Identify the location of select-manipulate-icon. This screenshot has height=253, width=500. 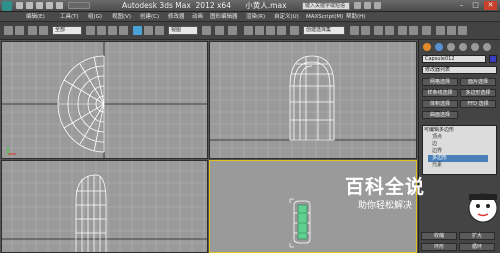
(219, 30).